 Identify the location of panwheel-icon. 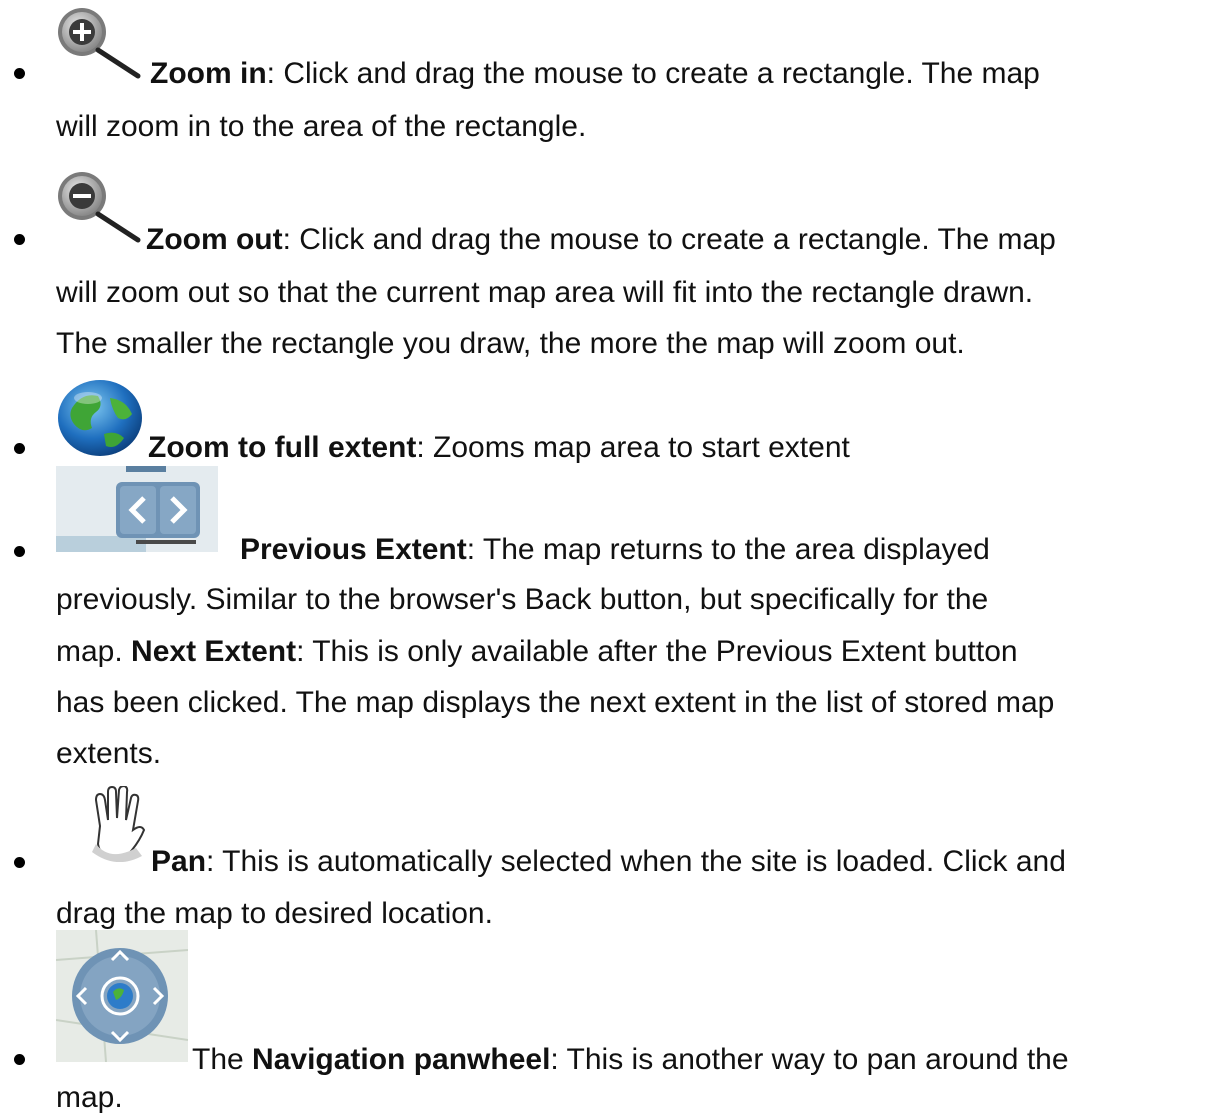
(122, 996).